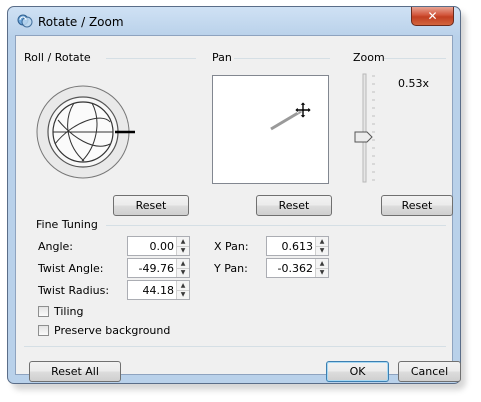 This screenshot has height=402, width=481. Describe the element at coordinates (74, 290) in the screenshot. I see `twist-radius-label: Twist Radius:` at that location.